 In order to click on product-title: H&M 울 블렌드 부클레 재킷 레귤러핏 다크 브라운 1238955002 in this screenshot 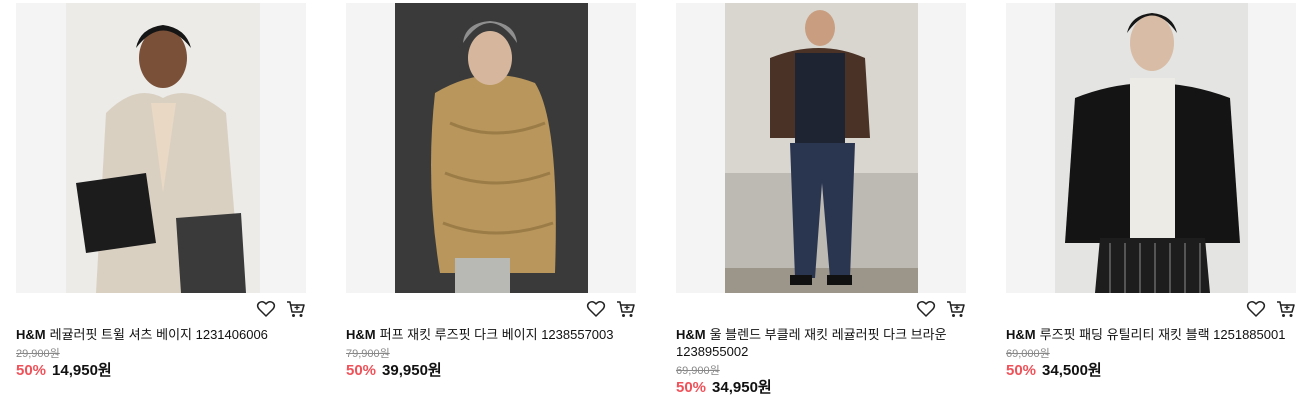, I will do `click(821, 343)`.